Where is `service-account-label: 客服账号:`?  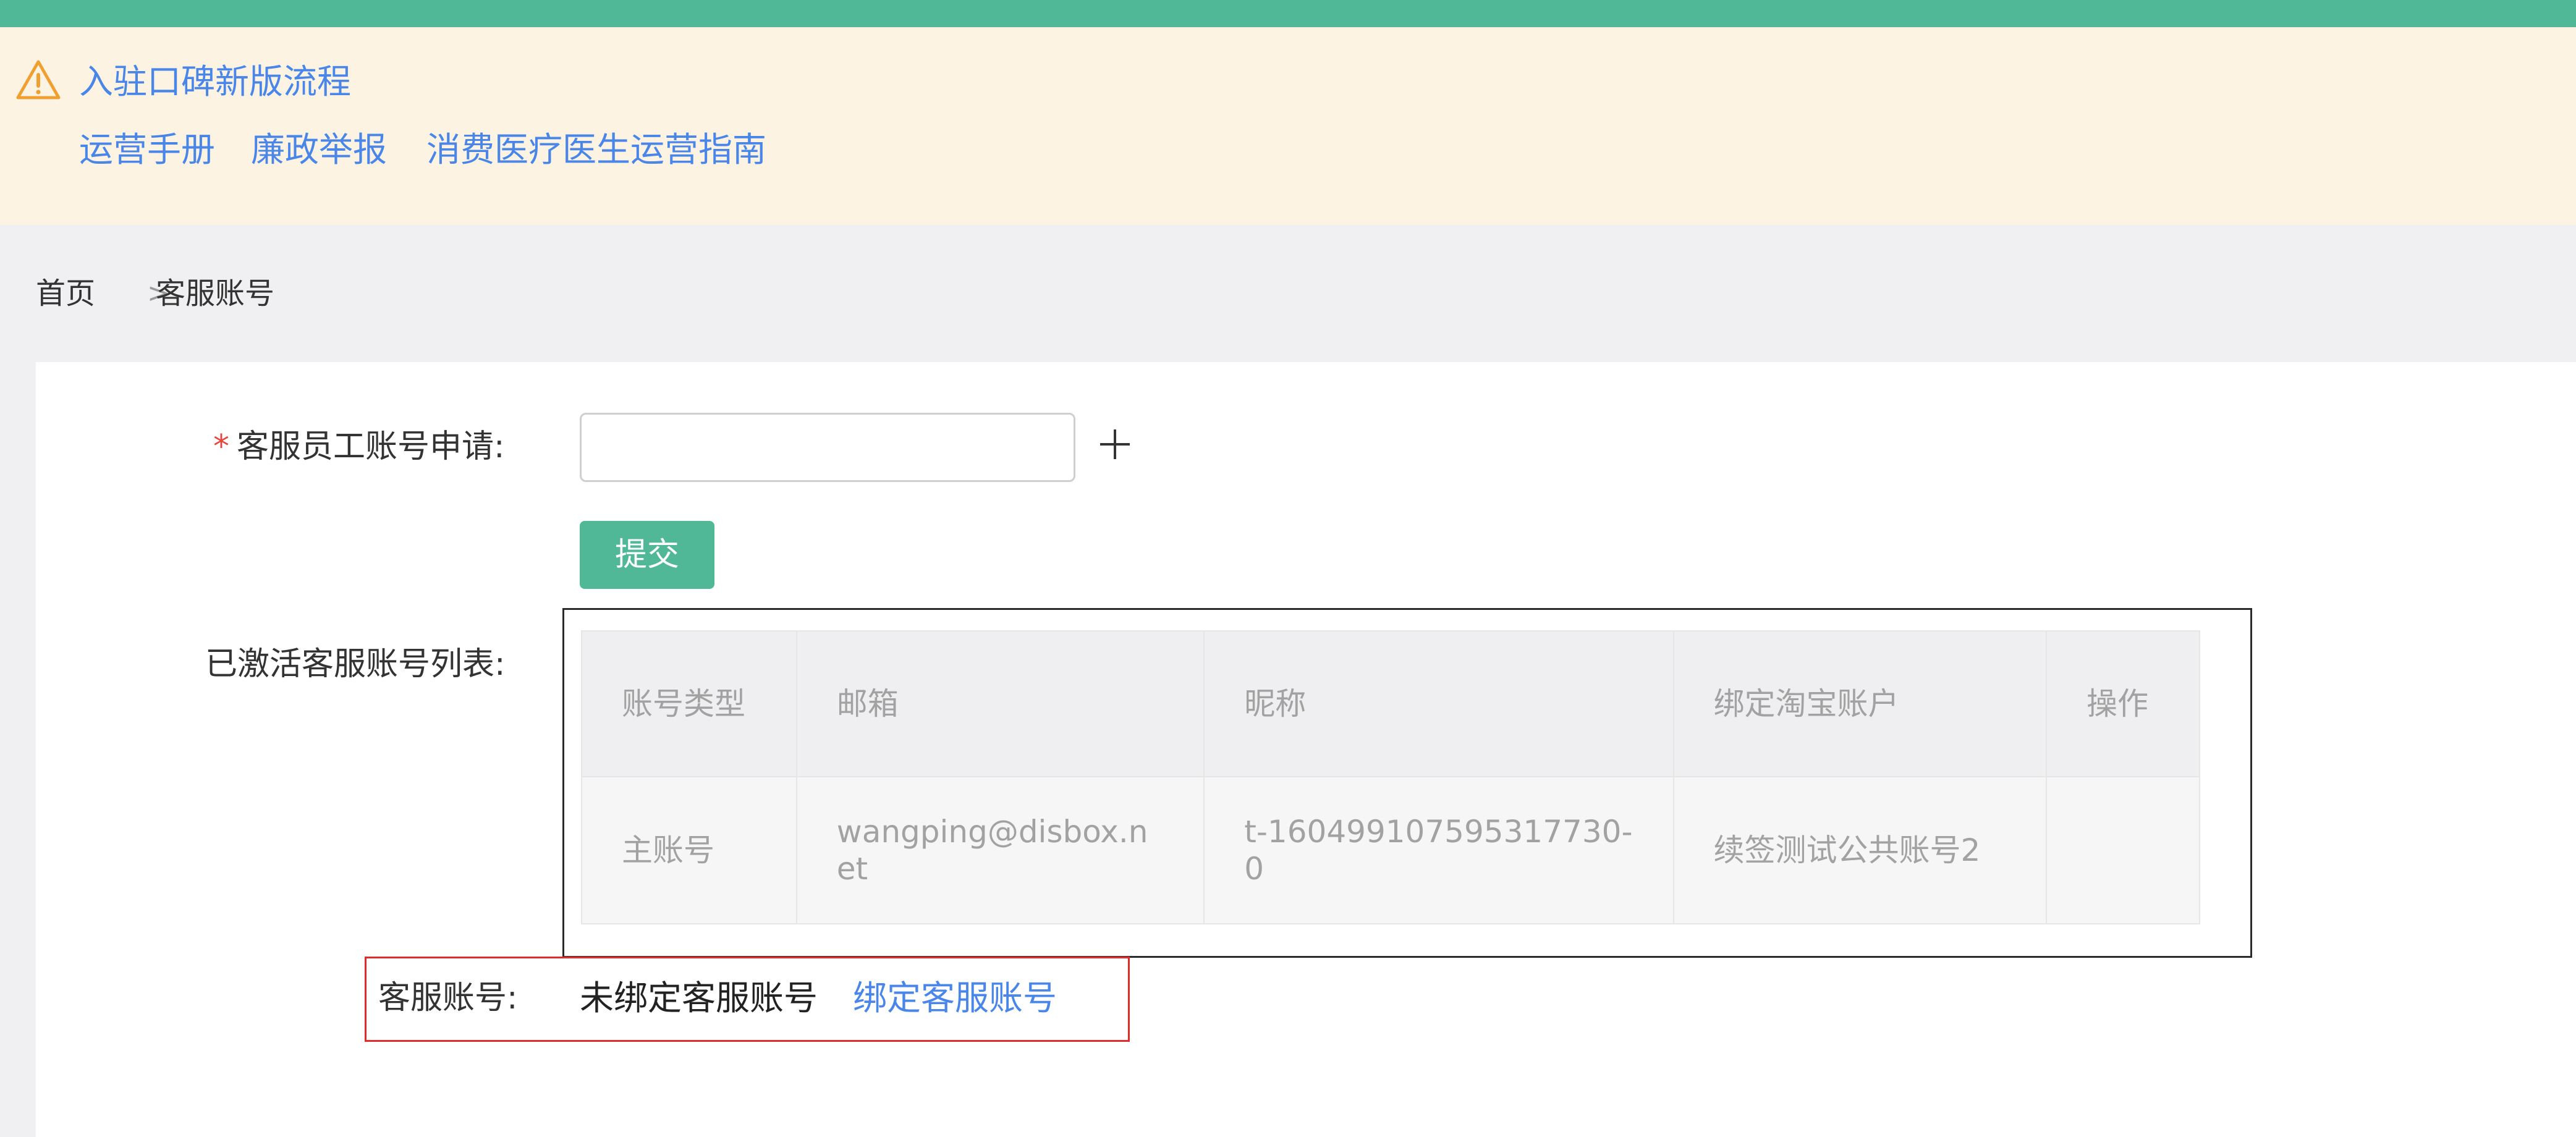 service-account-label: 客服账号: is located at coordinates (448, 998).